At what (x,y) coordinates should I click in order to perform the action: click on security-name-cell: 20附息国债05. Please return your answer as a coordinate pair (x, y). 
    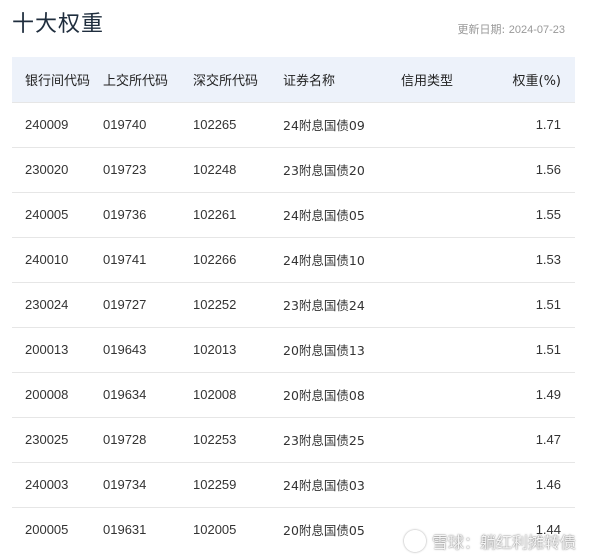
    Looking at the image, I should click on (324, 531).